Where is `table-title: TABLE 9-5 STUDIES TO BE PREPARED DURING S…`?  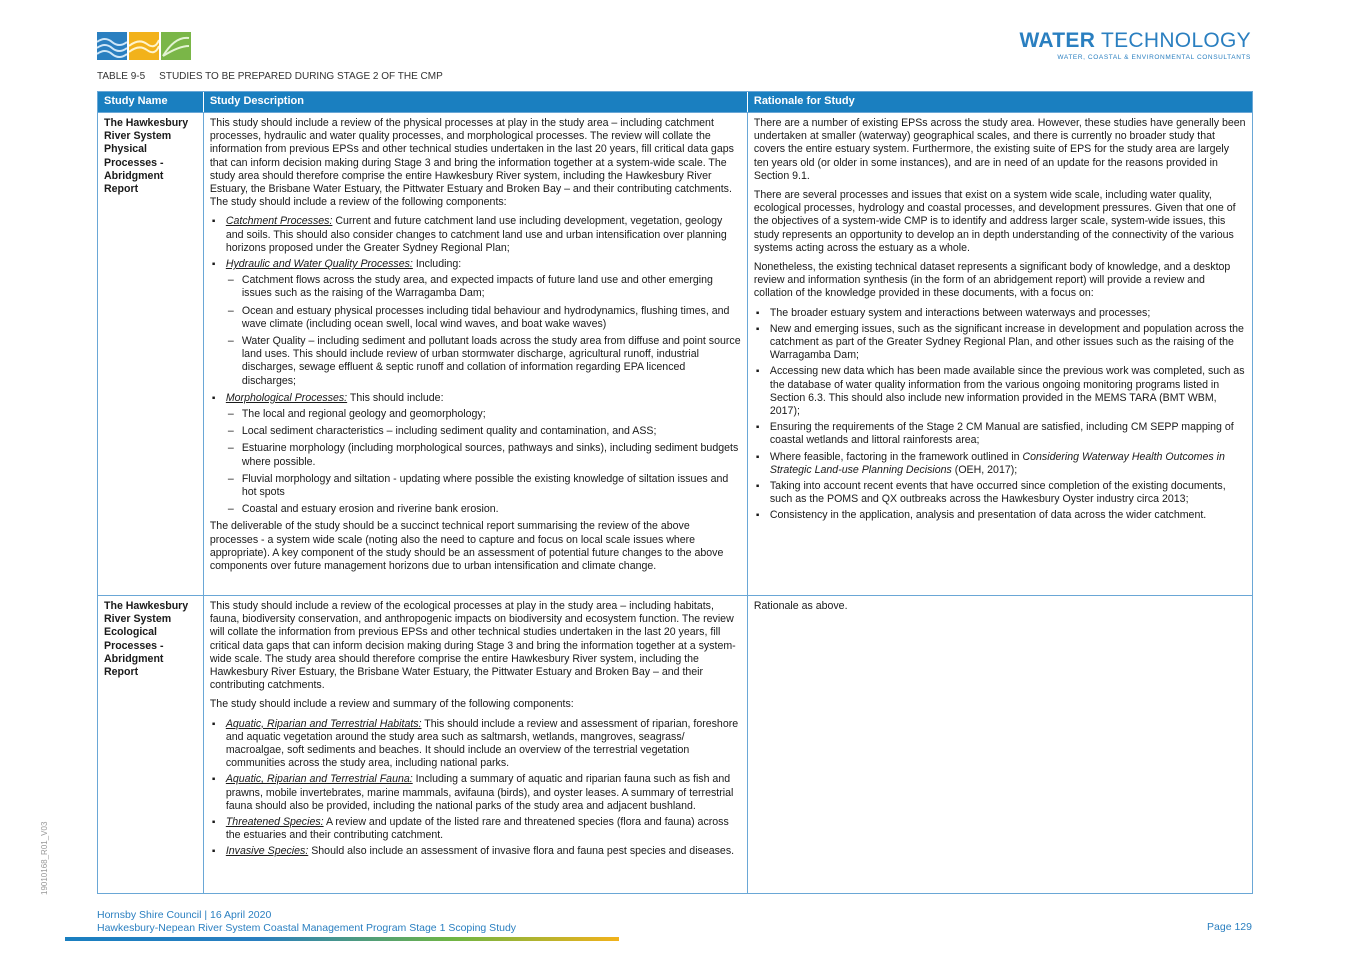 table-title: TABLE 9-5 STUDIES TO BE PREPARED DURING S… is located at coordinates (277, 76).